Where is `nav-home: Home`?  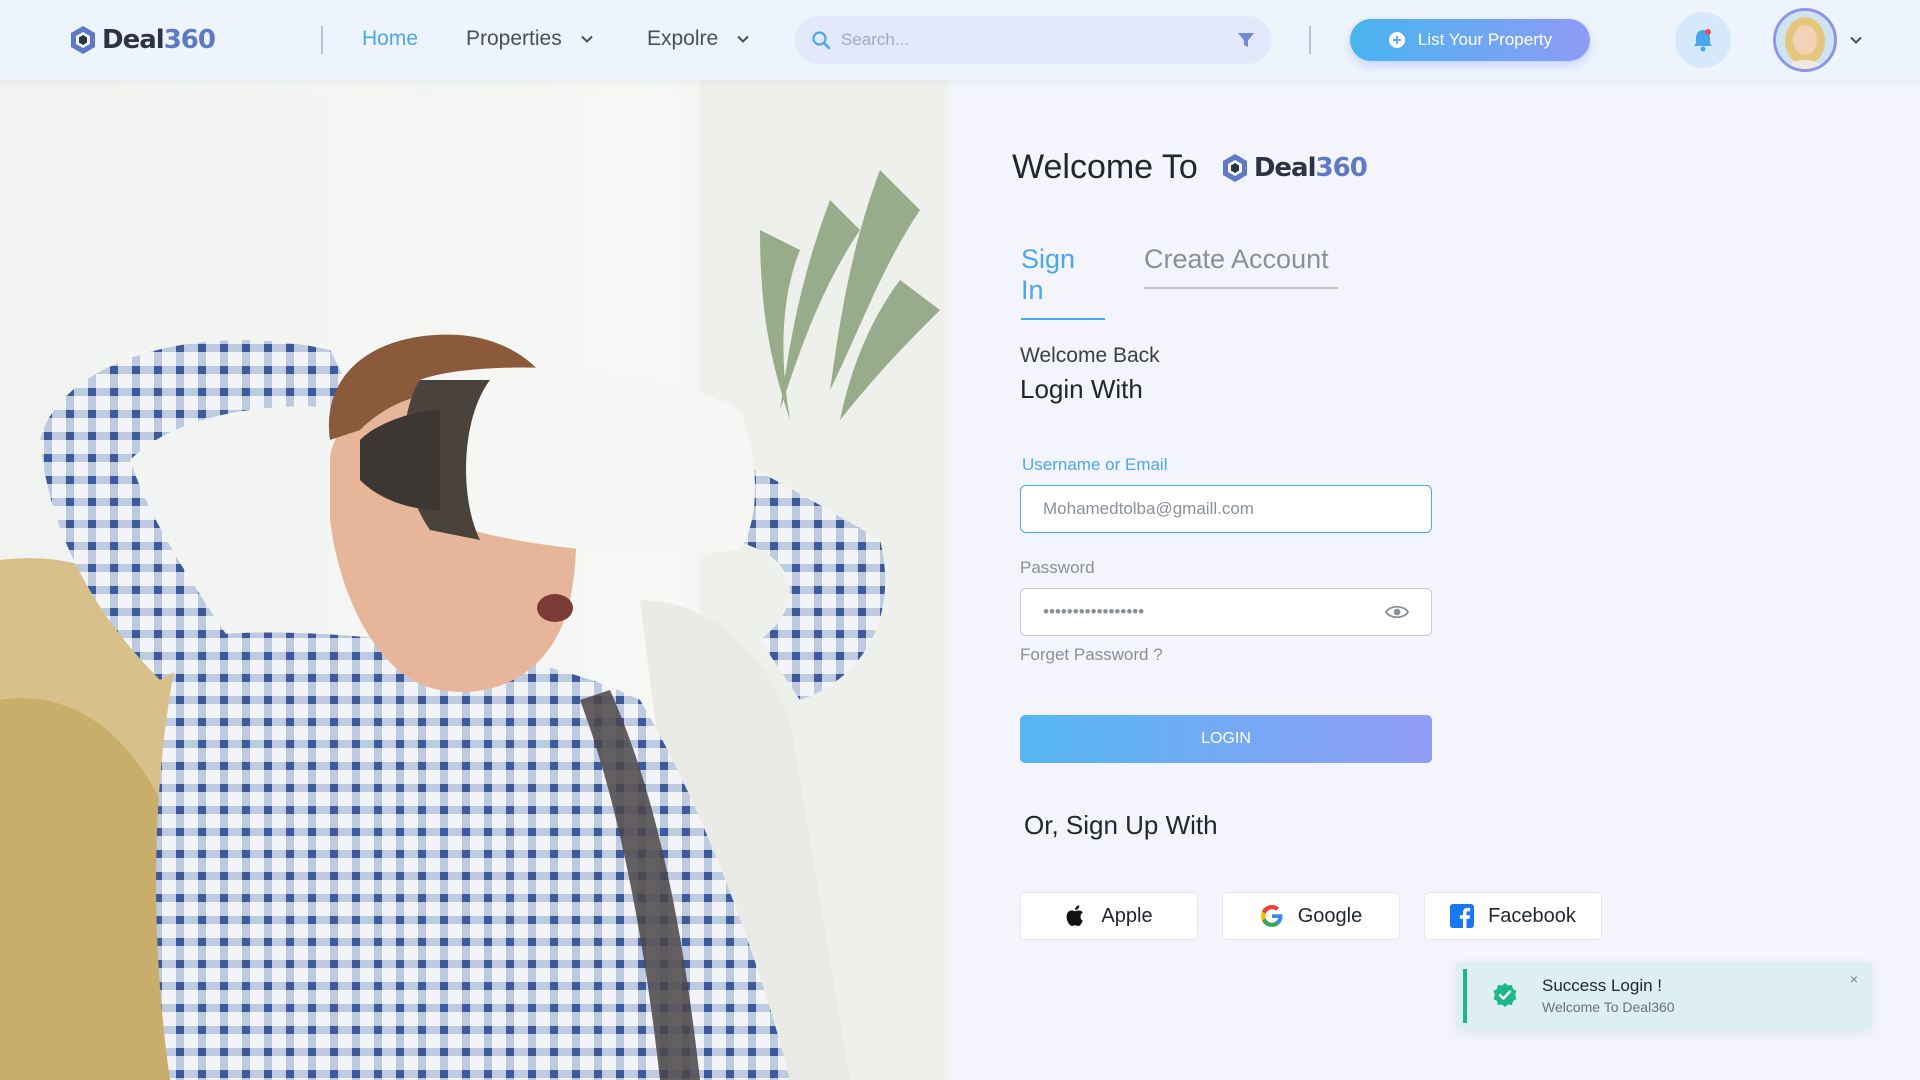
nav-home: Home is located at coordinates (390, 39).